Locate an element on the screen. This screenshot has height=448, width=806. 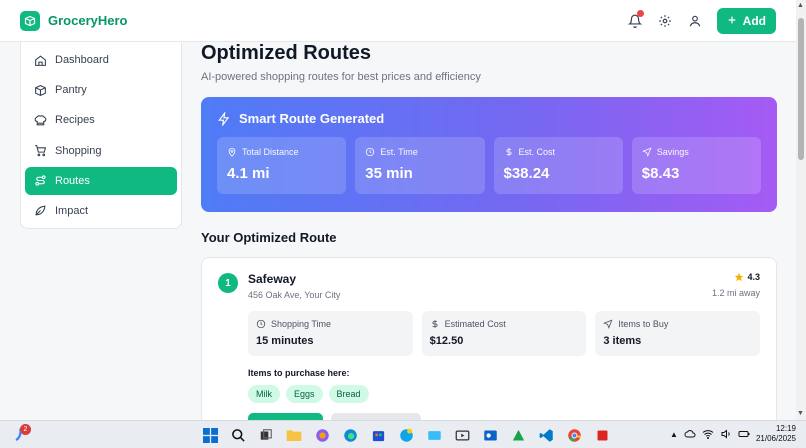
chevron-up-icon: ▲ is located at coordinates (674, 434).